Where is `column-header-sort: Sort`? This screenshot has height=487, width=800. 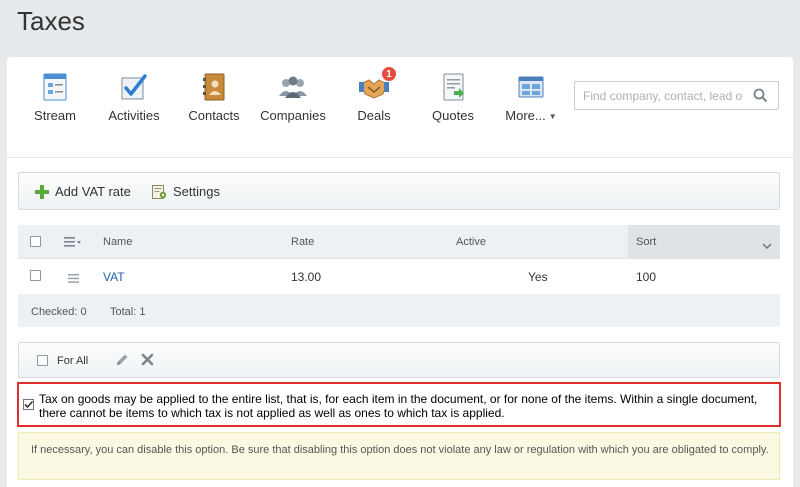 column-header-sort: Sort is located at coordinates (646, 242).